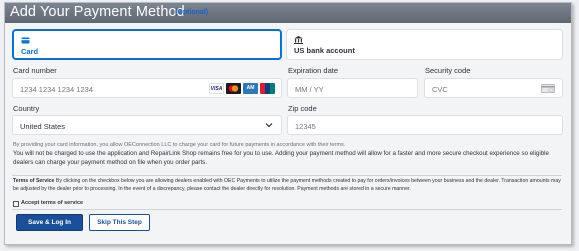 The height and width of the screenshot is (251, 579). Describe the element at coordinates (119, 222) in the screenshot. I see `skip-step-button: Skip This Step` at that location.